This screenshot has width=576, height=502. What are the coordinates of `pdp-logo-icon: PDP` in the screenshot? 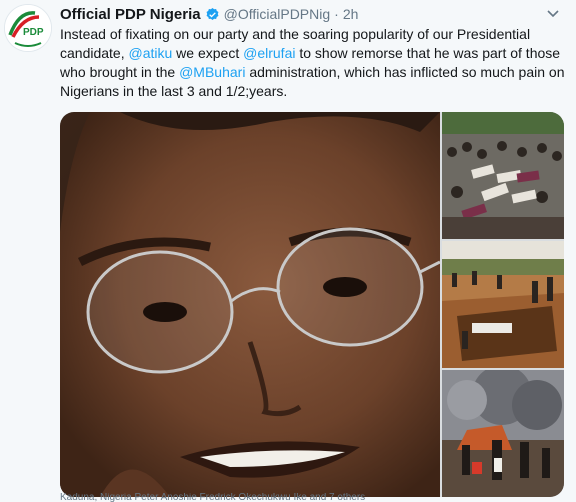 It's located at (28, 28).